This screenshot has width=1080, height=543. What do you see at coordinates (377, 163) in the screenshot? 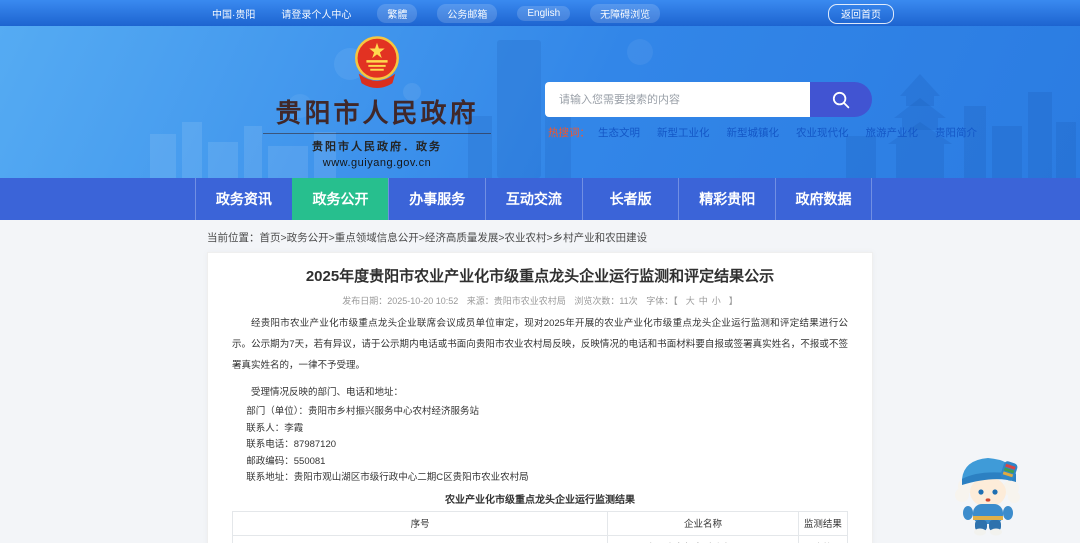
I see `site-url: www.guiyang.gov.cn` at bounding box center [377, 163].